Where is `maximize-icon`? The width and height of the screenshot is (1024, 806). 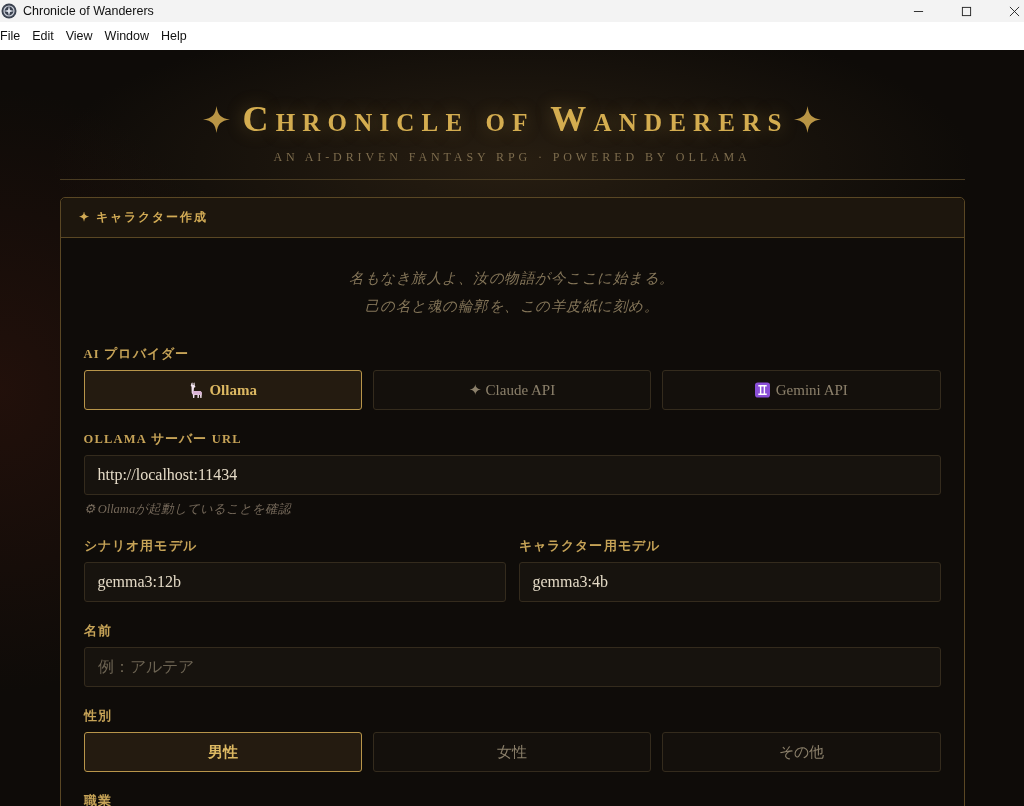
maximize-icon is located at coordinates (966, 11).